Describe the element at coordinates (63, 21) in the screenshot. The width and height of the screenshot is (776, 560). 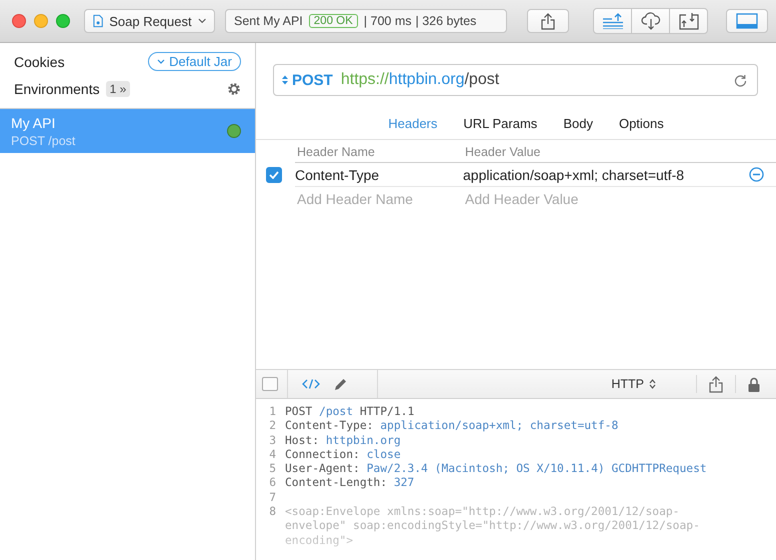
I see `zoom-button` at that location.